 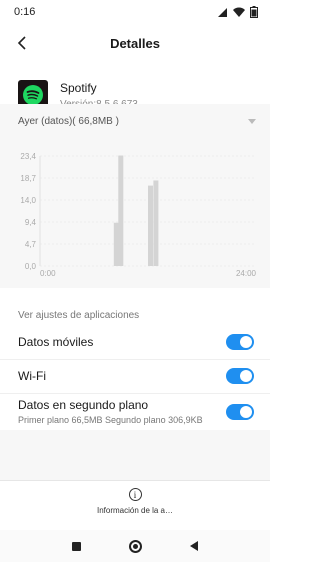 I want to click on navigation-bar, so click(x=135, y=546).